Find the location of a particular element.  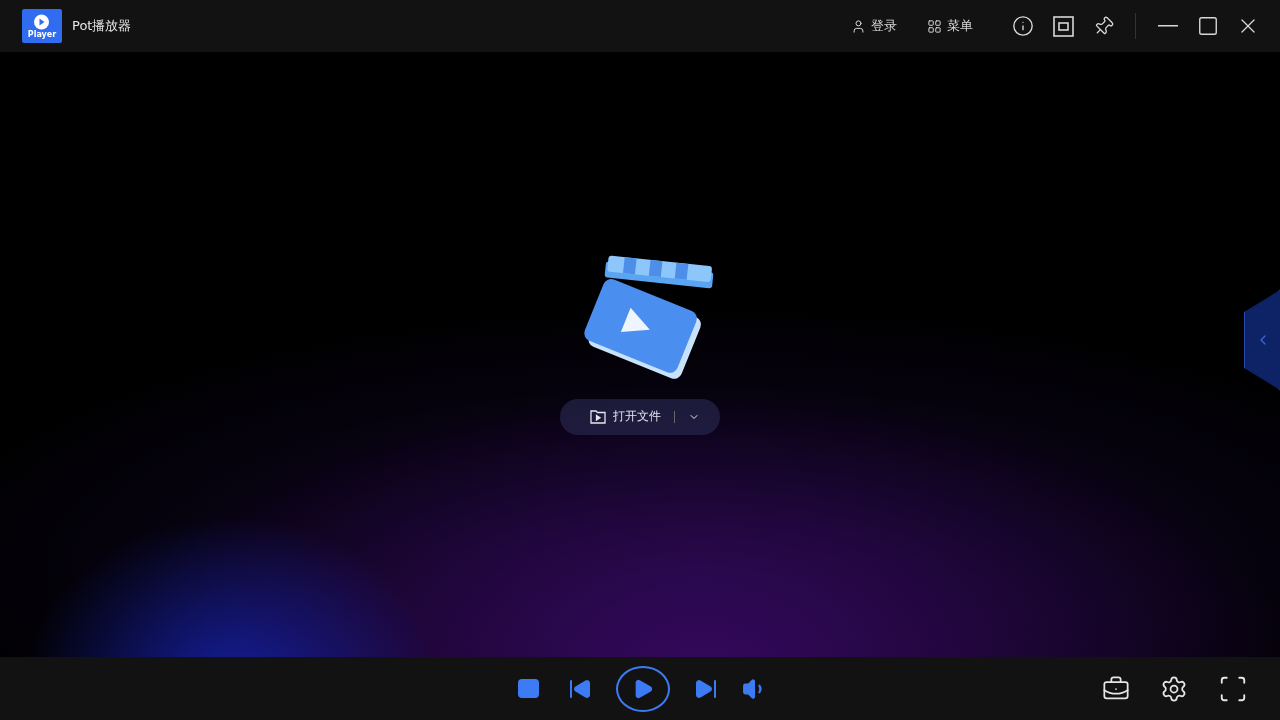

video-file-icon is located at coordinates (598, 416).